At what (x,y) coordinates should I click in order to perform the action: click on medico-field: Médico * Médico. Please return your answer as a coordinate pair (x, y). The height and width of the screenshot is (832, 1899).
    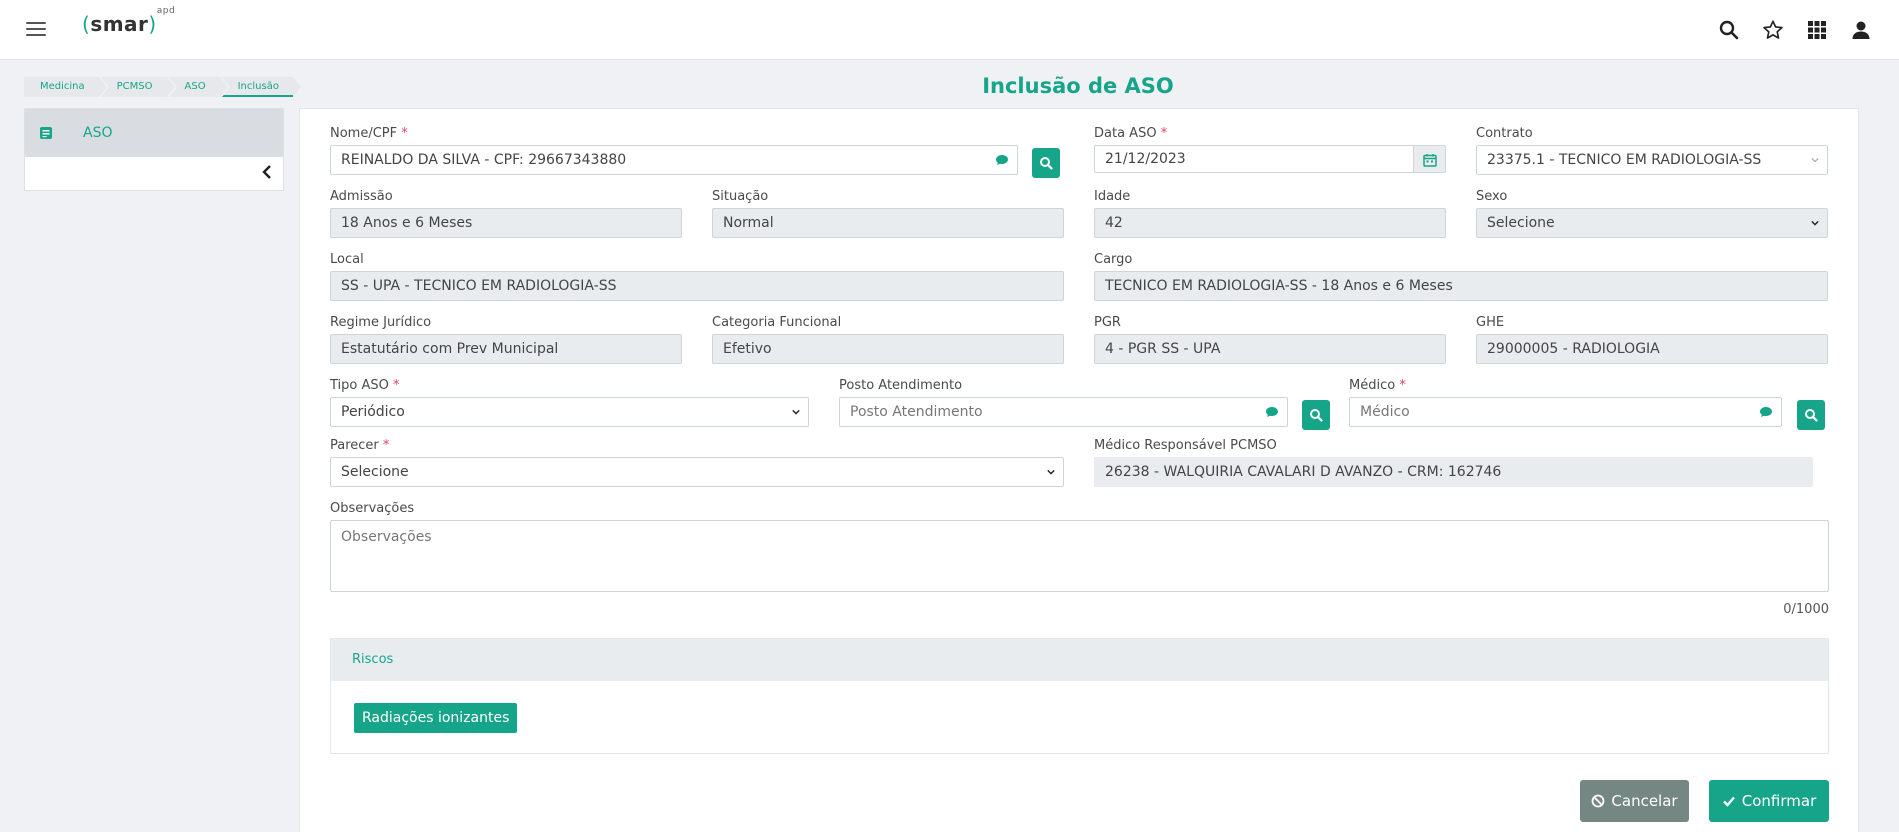
    Looking at the image, I should click on (1565, 402).